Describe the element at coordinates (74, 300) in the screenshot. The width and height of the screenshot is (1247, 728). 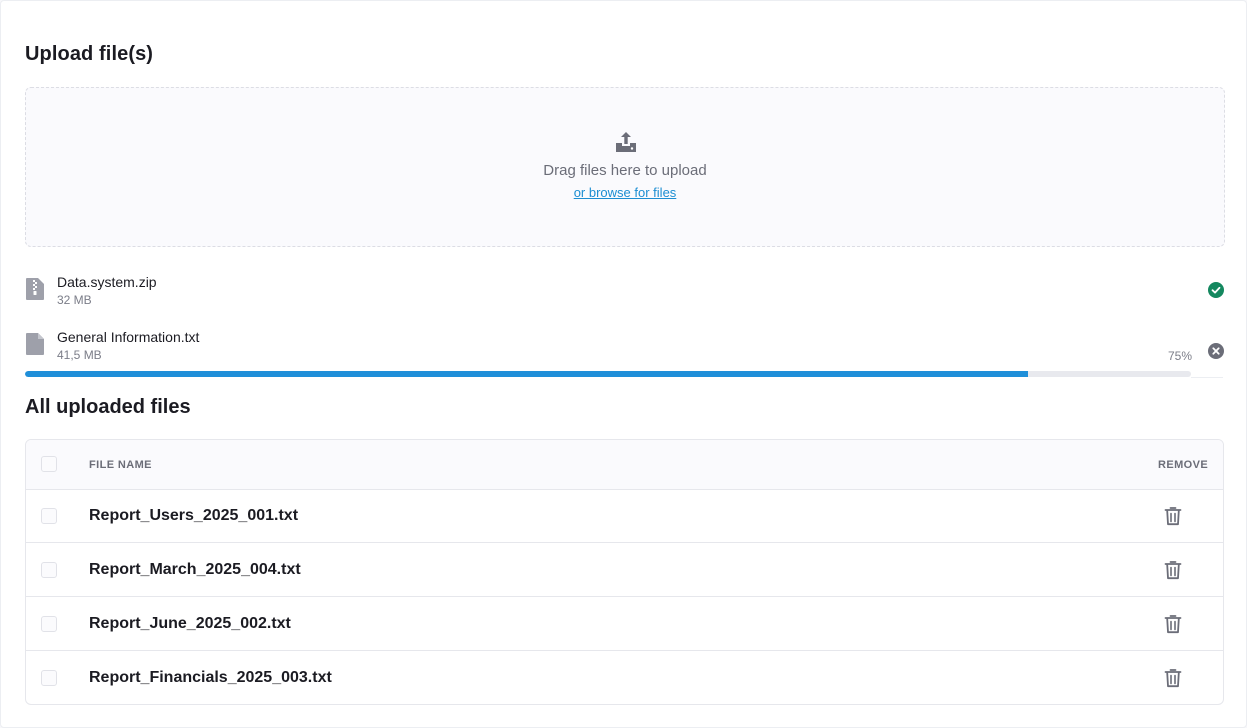
I see `upload-file-size: 32 MB` at that location.